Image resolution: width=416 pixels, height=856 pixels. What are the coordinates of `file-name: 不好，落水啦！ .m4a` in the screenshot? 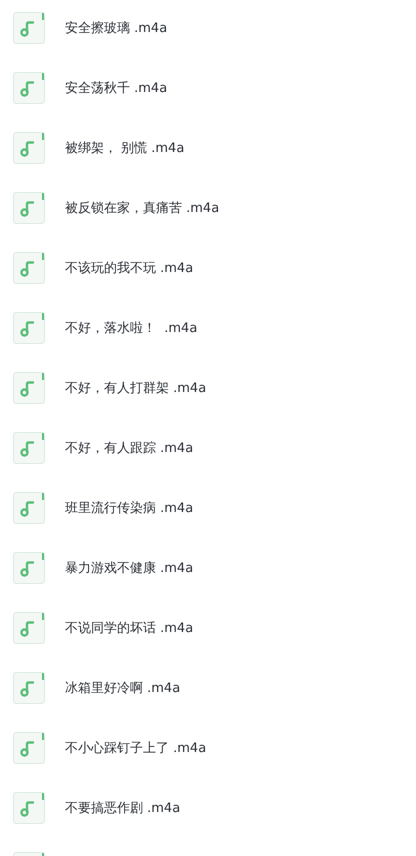 It's located at (131, 328).